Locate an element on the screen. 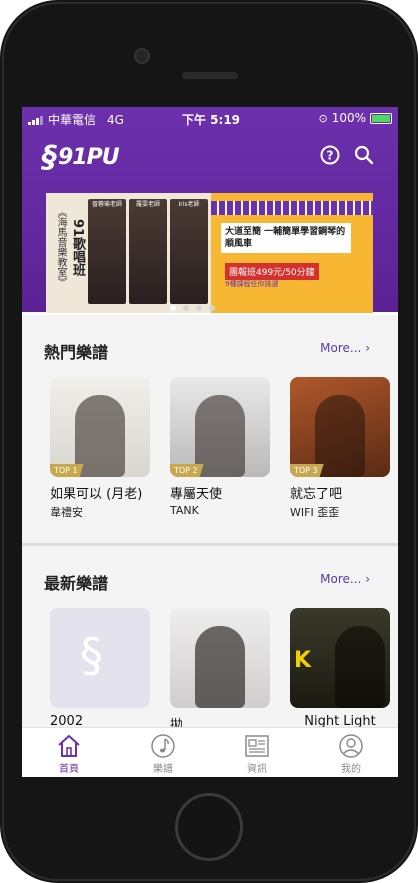 This screenshot has width=418, height=883. seahorse-logo-icon: § is located at coordinates (49, 157).